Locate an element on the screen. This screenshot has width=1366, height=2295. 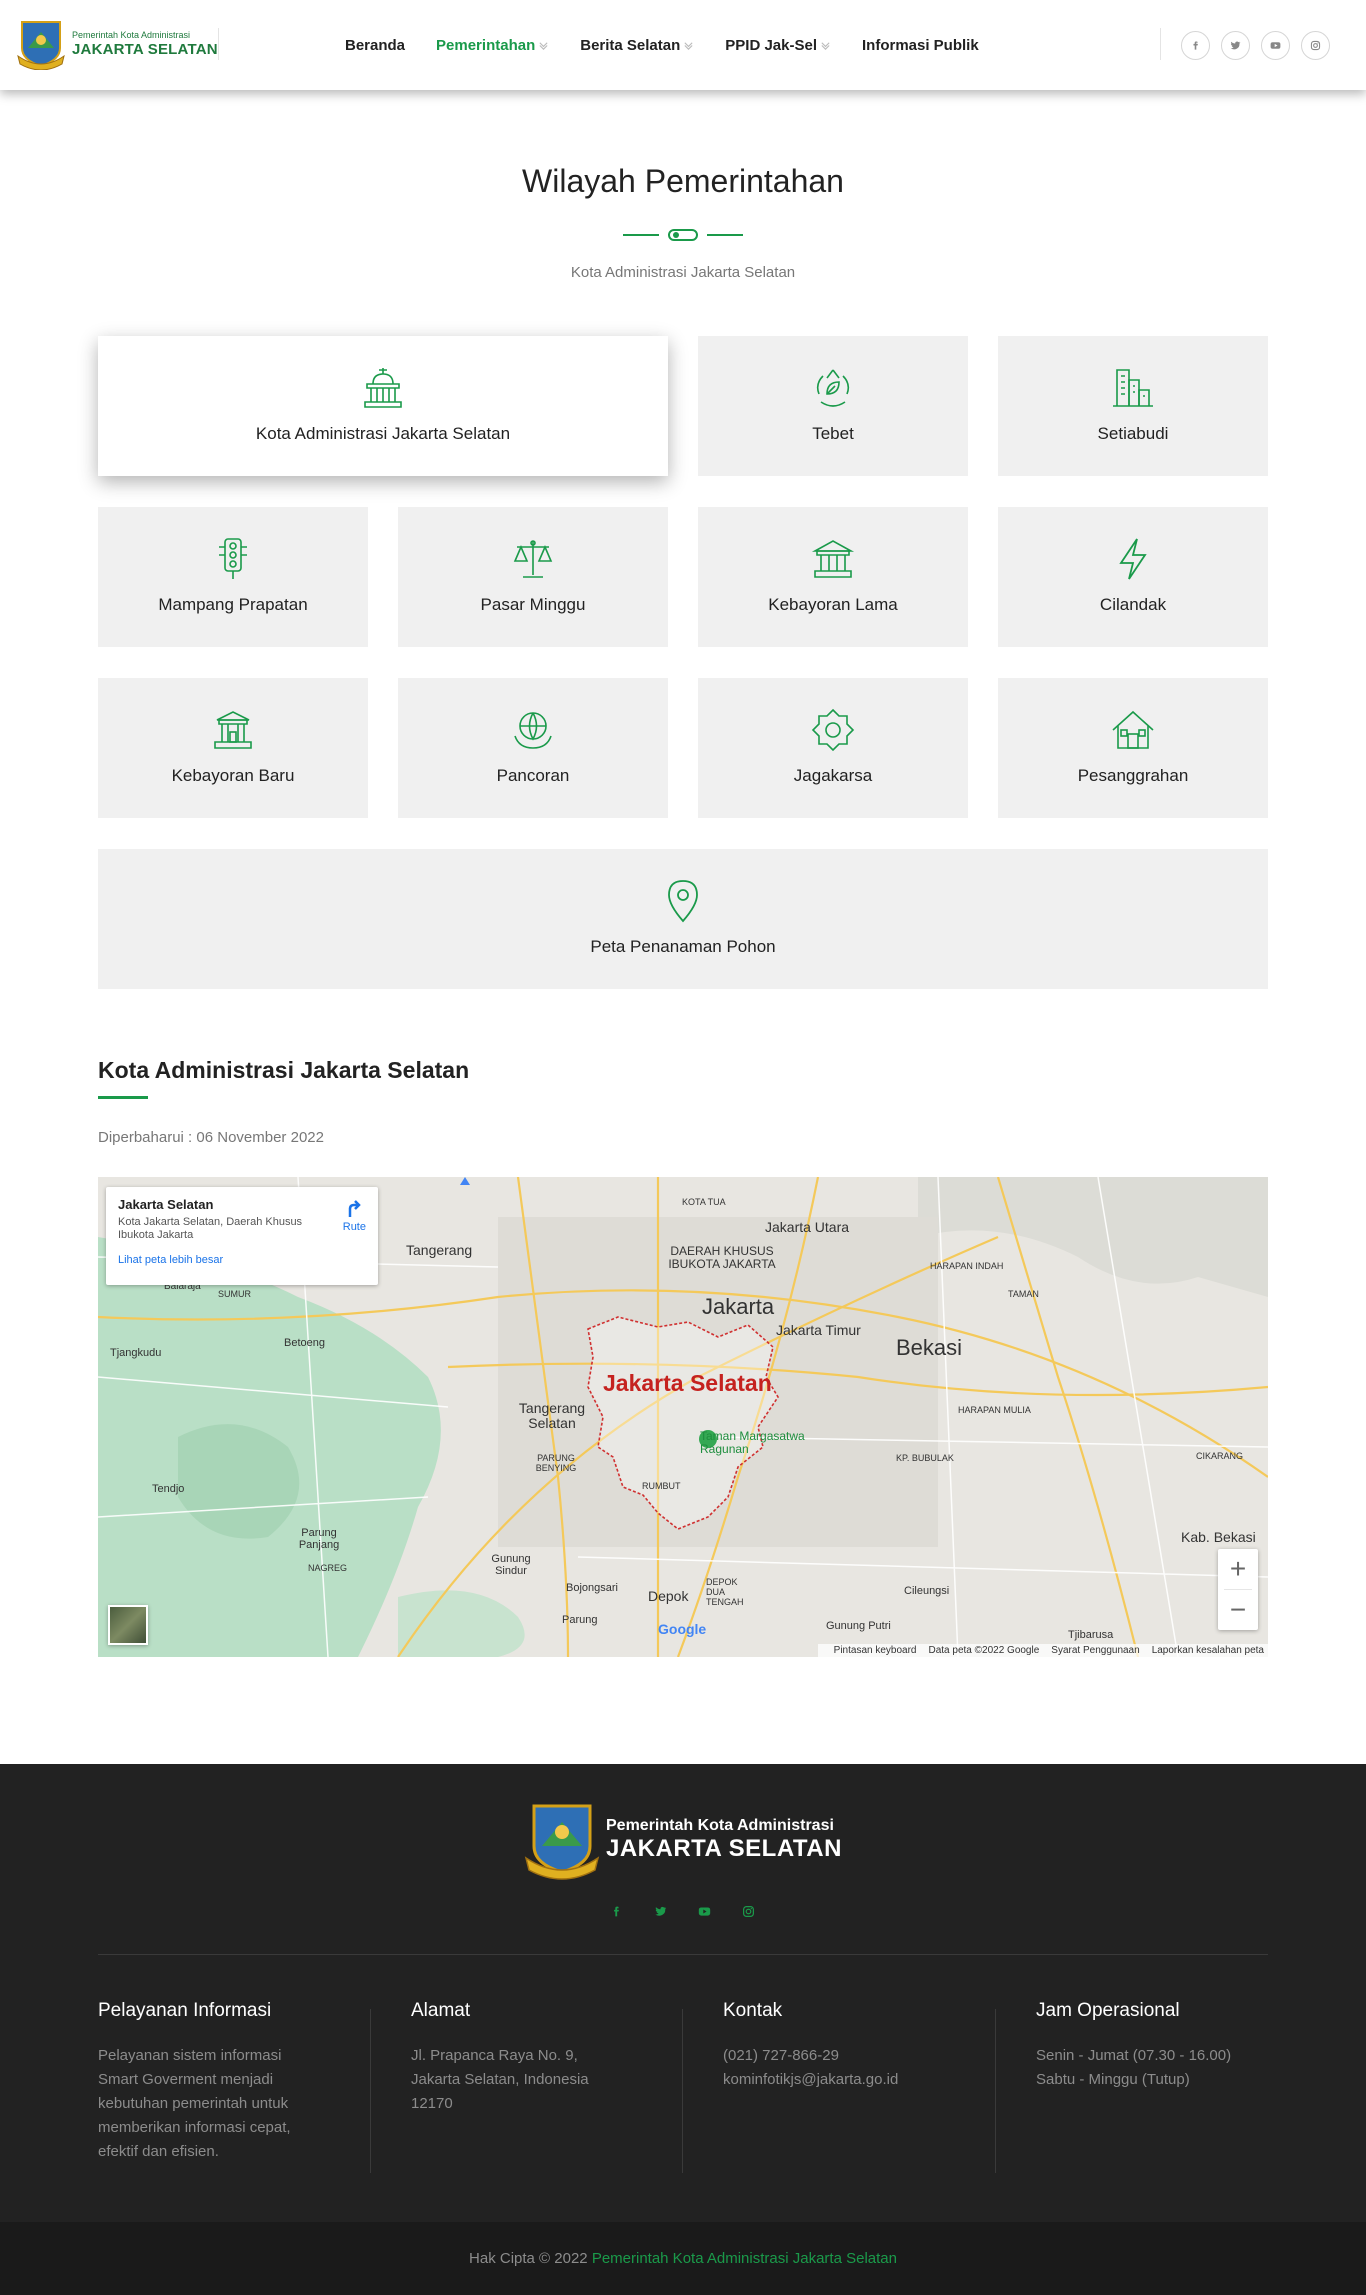
badge-icon is located at coordinates (833, 730).